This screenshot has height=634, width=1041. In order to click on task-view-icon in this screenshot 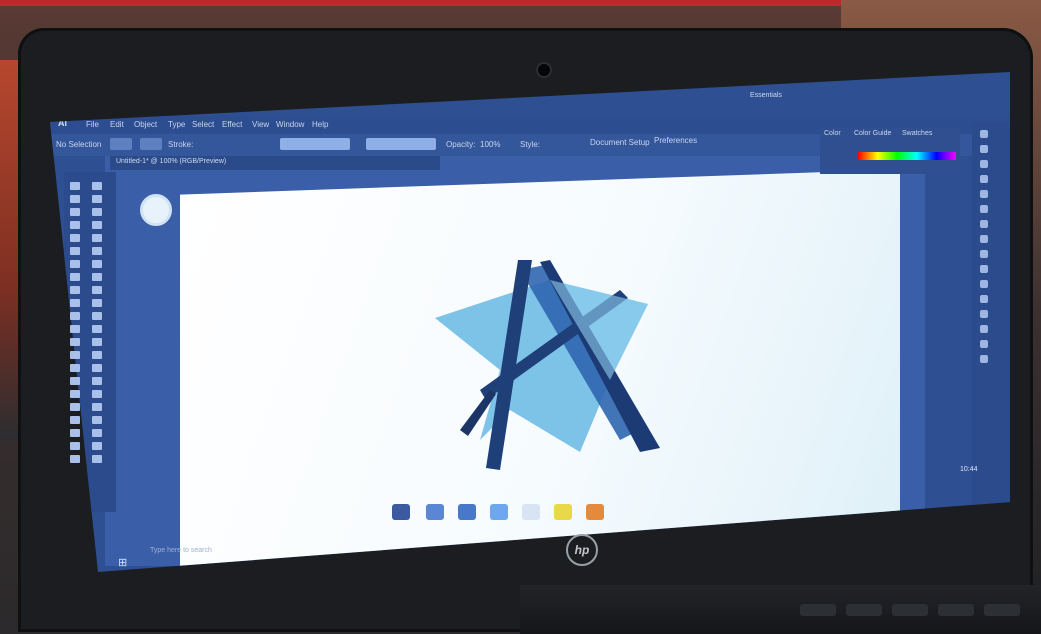, I will do `click(401, 512)`.